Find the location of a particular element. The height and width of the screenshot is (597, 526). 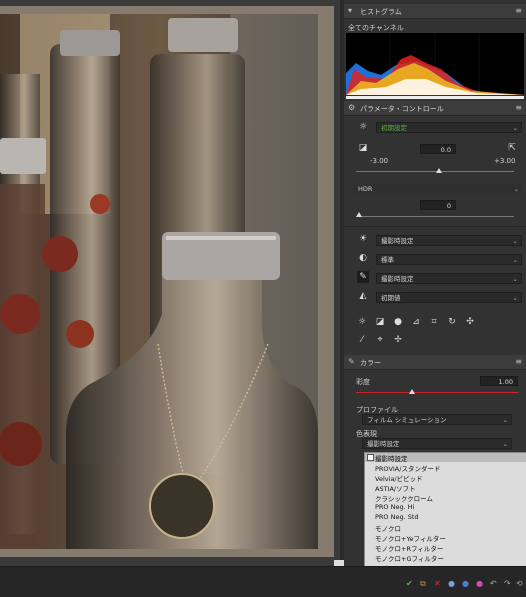

list-item: PRO Neg. Hi is located at coordinates (394, 507).